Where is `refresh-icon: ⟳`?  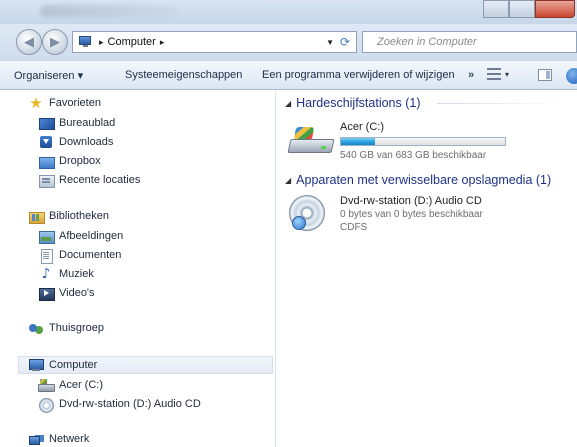
refresh-icon: ⟳ is located at coordinates (345, 42).